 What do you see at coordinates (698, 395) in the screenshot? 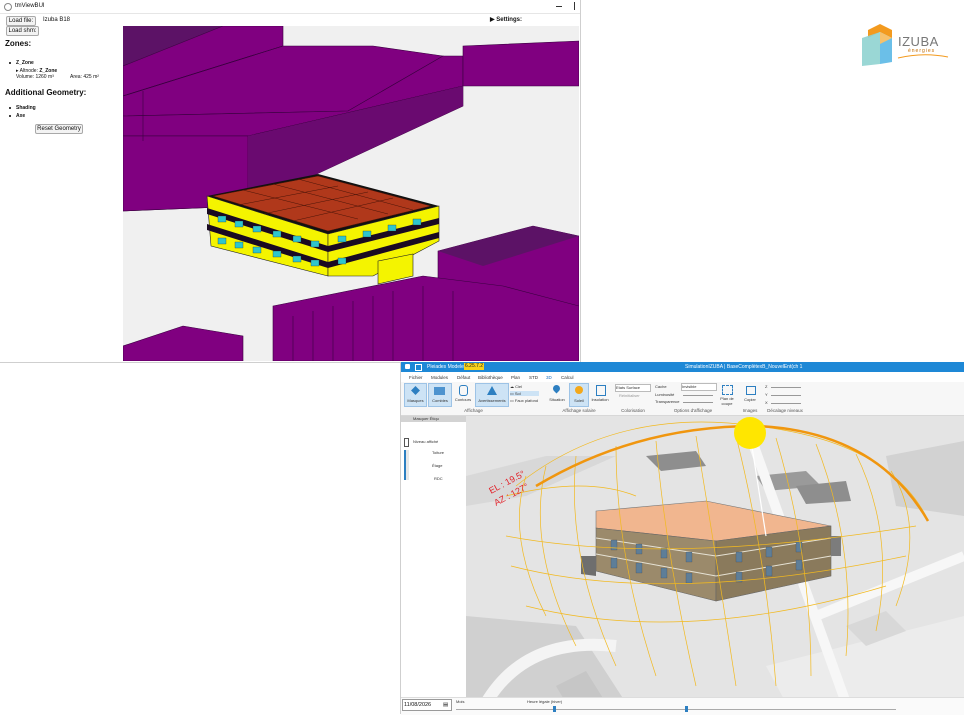
I see `luminosite-slider` at bounding box center [698, 395].